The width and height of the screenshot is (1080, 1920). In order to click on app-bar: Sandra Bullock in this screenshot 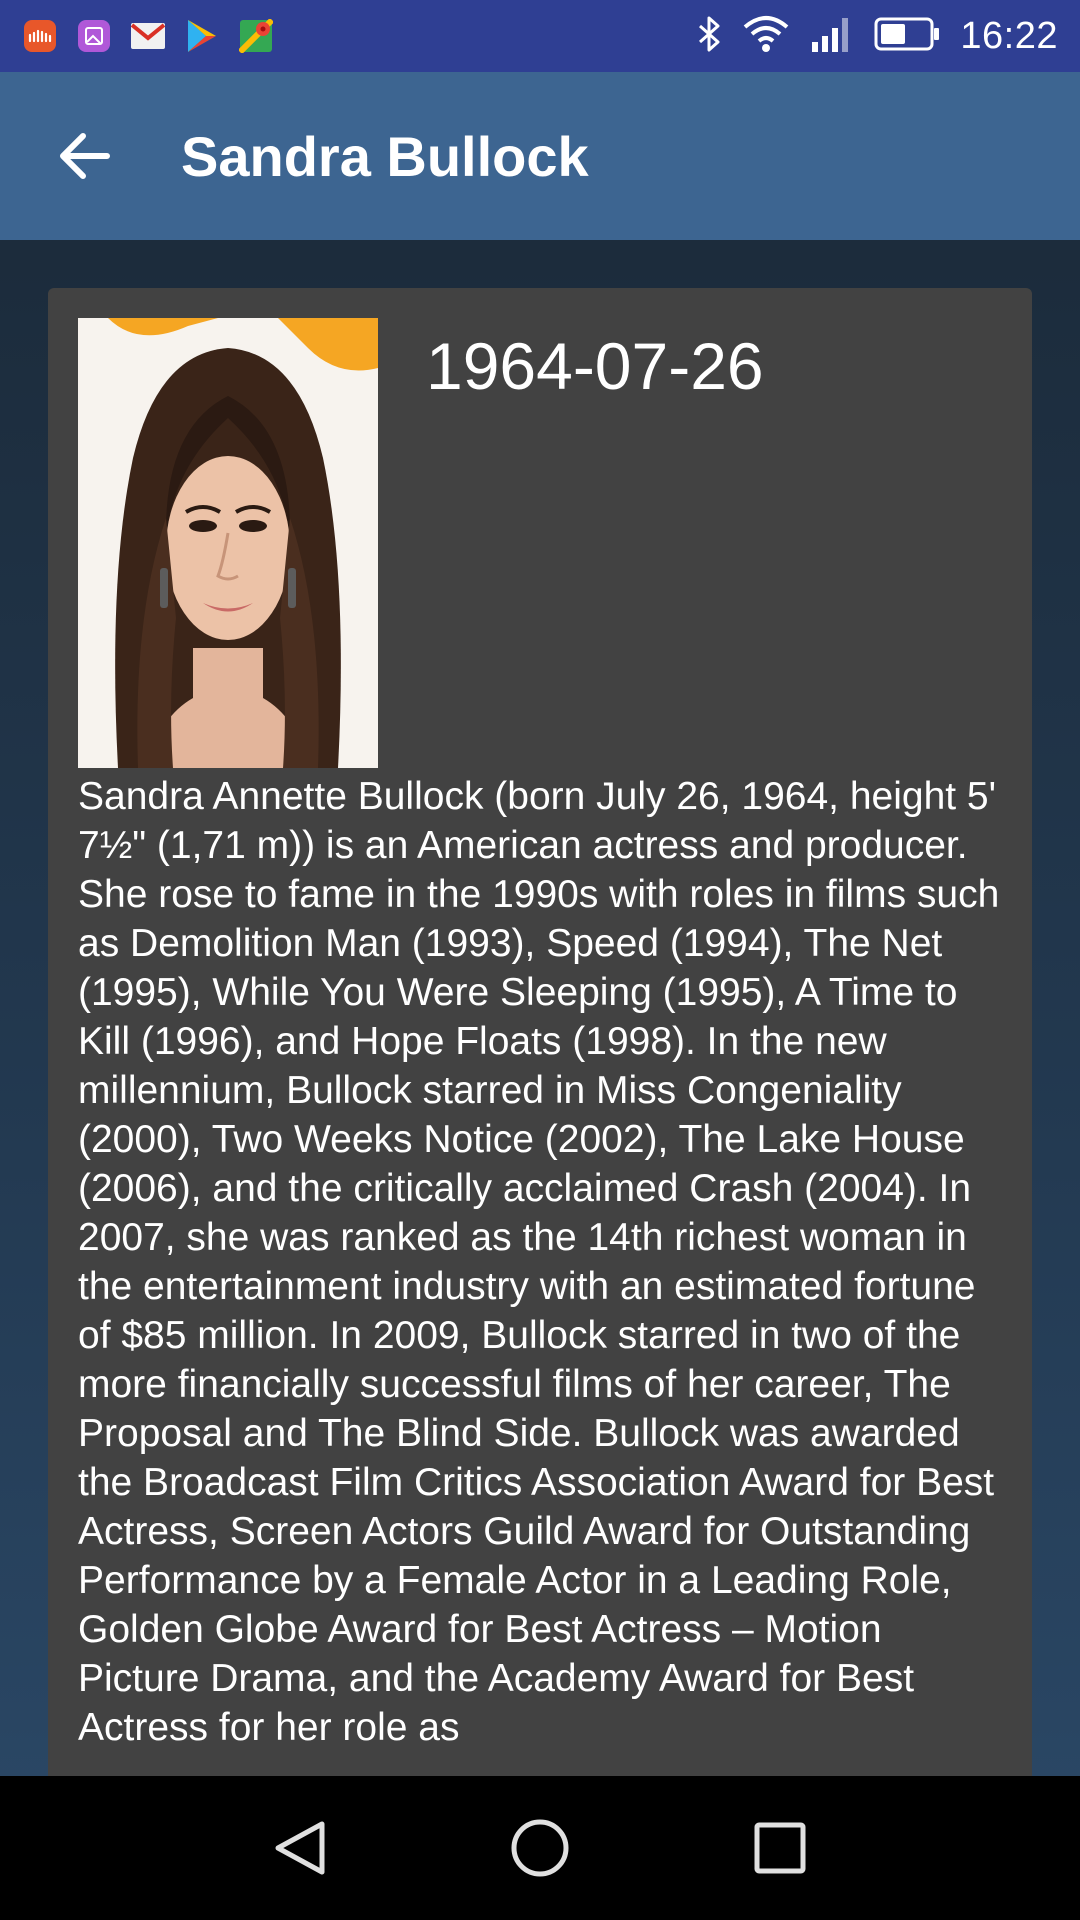, I will do `click(540, 156)`.